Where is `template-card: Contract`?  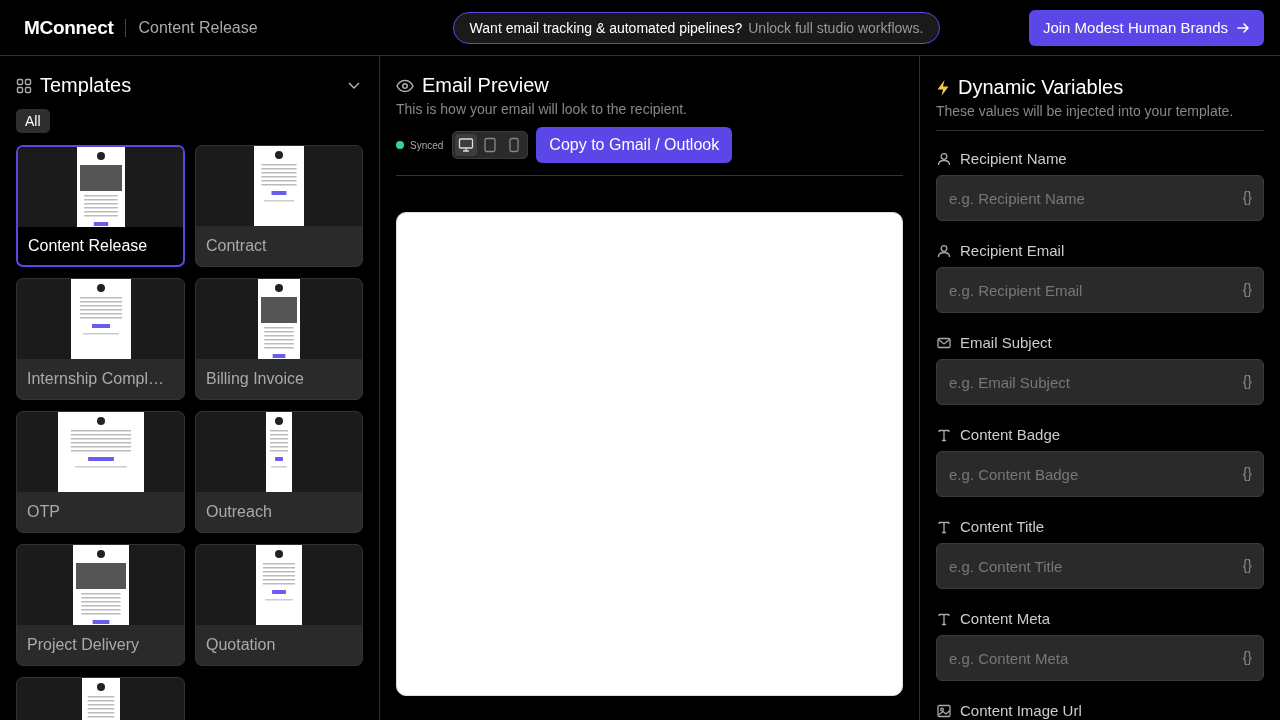 template-card: Contract is located at coordinates (279, 206).